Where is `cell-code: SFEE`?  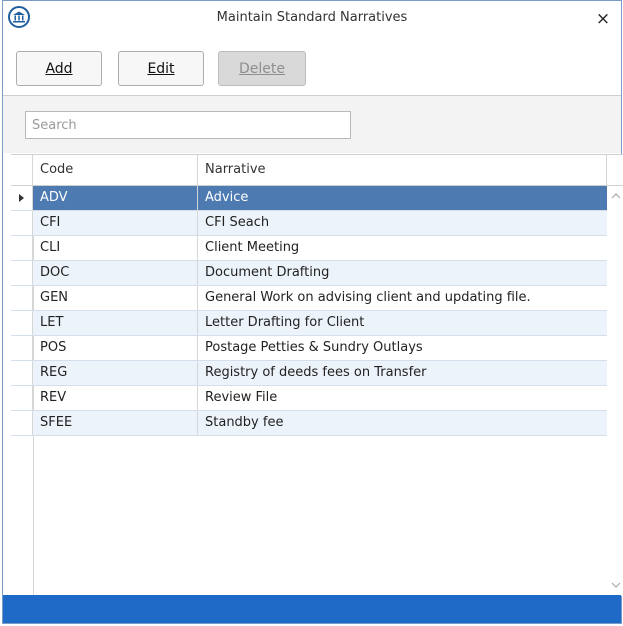 cell-code: SFEE is located at coordinates (115, 423).